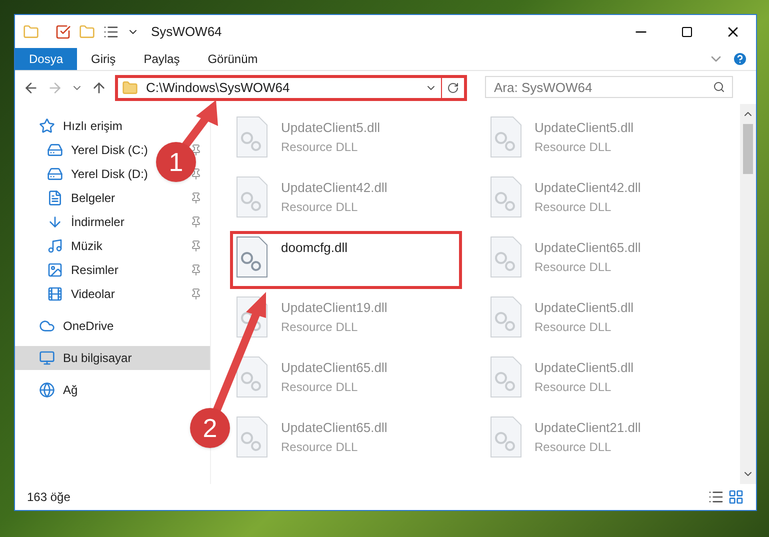 This screenshot has width=769, height=537. I want to click on ribbon-tab: Paylaş, so click(162, 59).